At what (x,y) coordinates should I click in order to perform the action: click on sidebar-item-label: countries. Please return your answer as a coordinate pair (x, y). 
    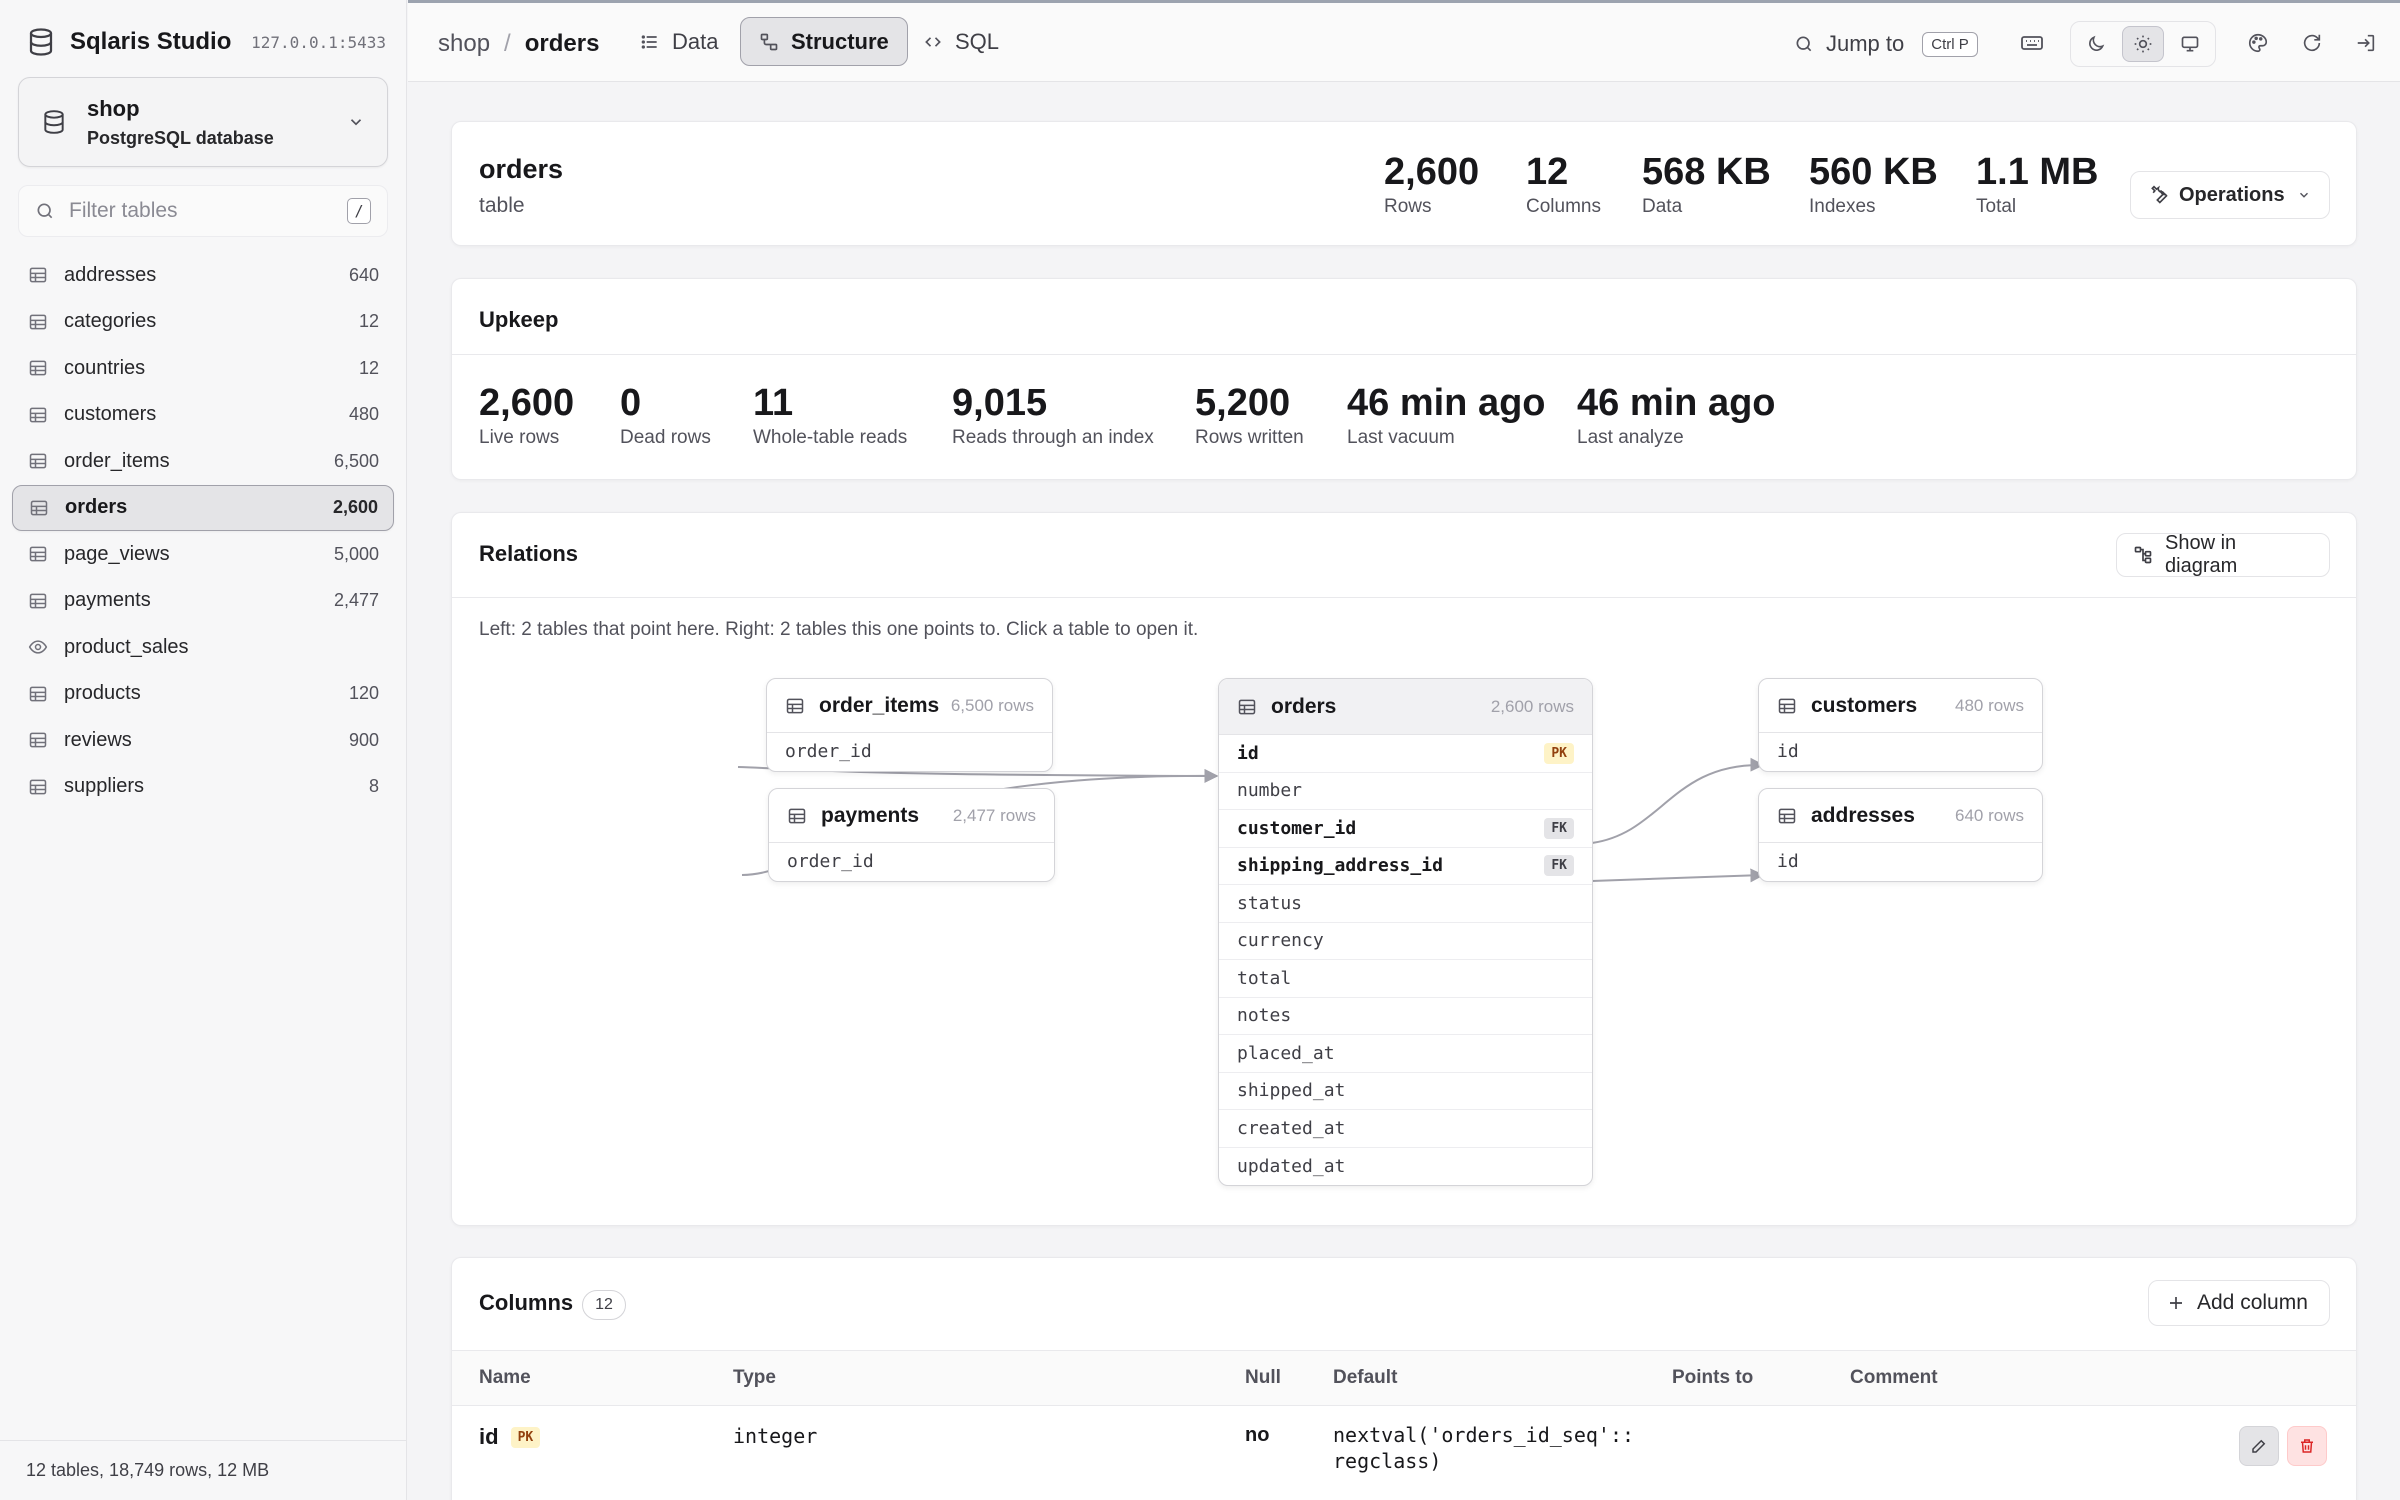
    Looking at the image, I should click on (105, 367).